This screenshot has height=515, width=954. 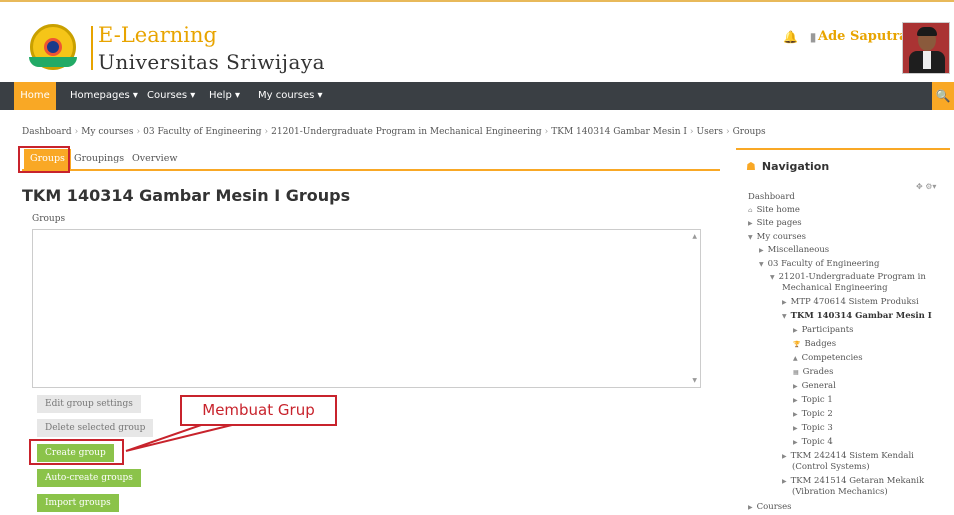 What do you see at coordinates (861, 316) in the screenshot?
I see `nav-tree-label: TKM 140314 Gambar Mesin I` at bounding box center [861, 316].